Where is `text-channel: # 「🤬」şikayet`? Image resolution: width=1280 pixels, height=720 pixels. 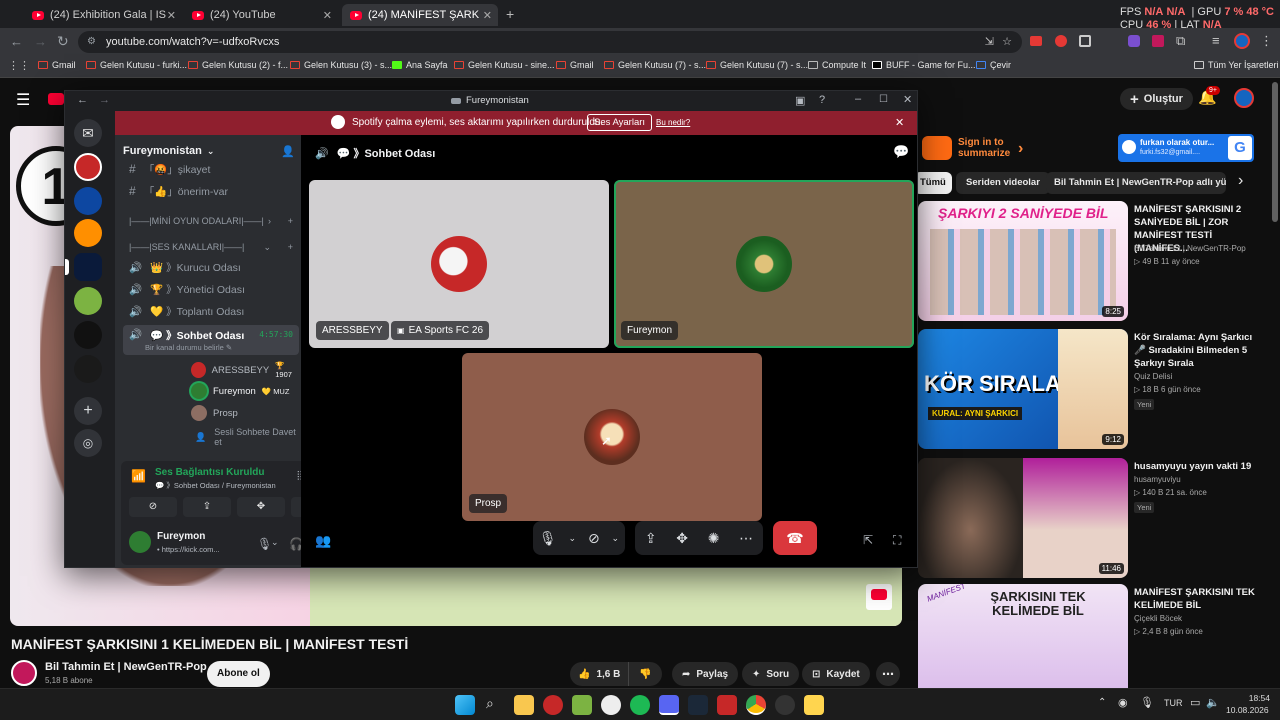 text-channel: # 「🤬」şikayet is located at coordinates (211, 169).